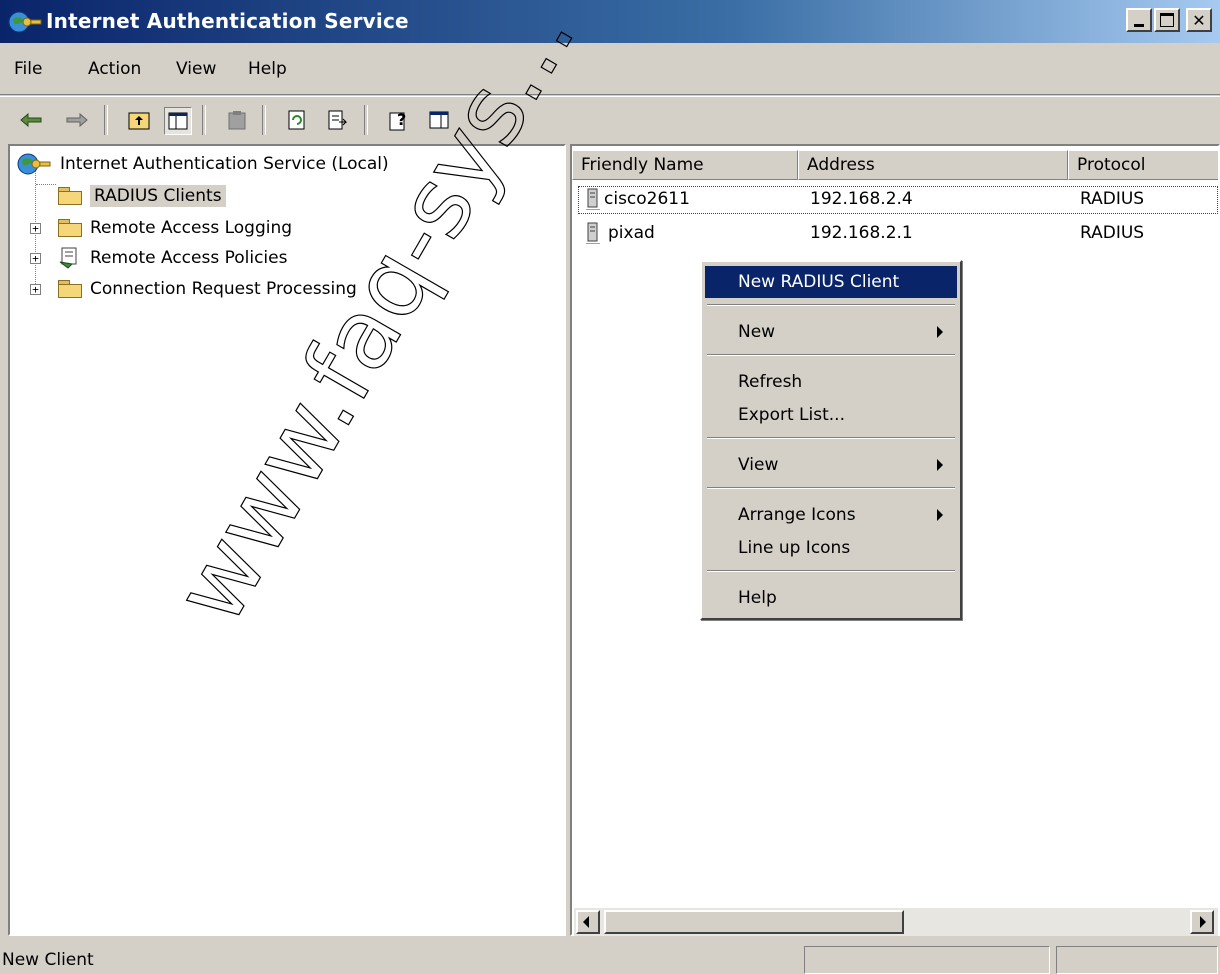 The width and height of the screenshot is (1220, 974). I want to click on clipboard-icon, so click(237, 120).